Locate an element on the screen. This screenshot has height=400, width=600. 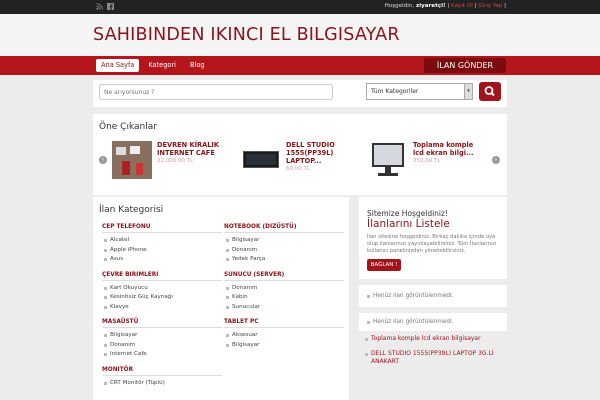
category-item: Internet Cafe is located at coordinates (162, 355).